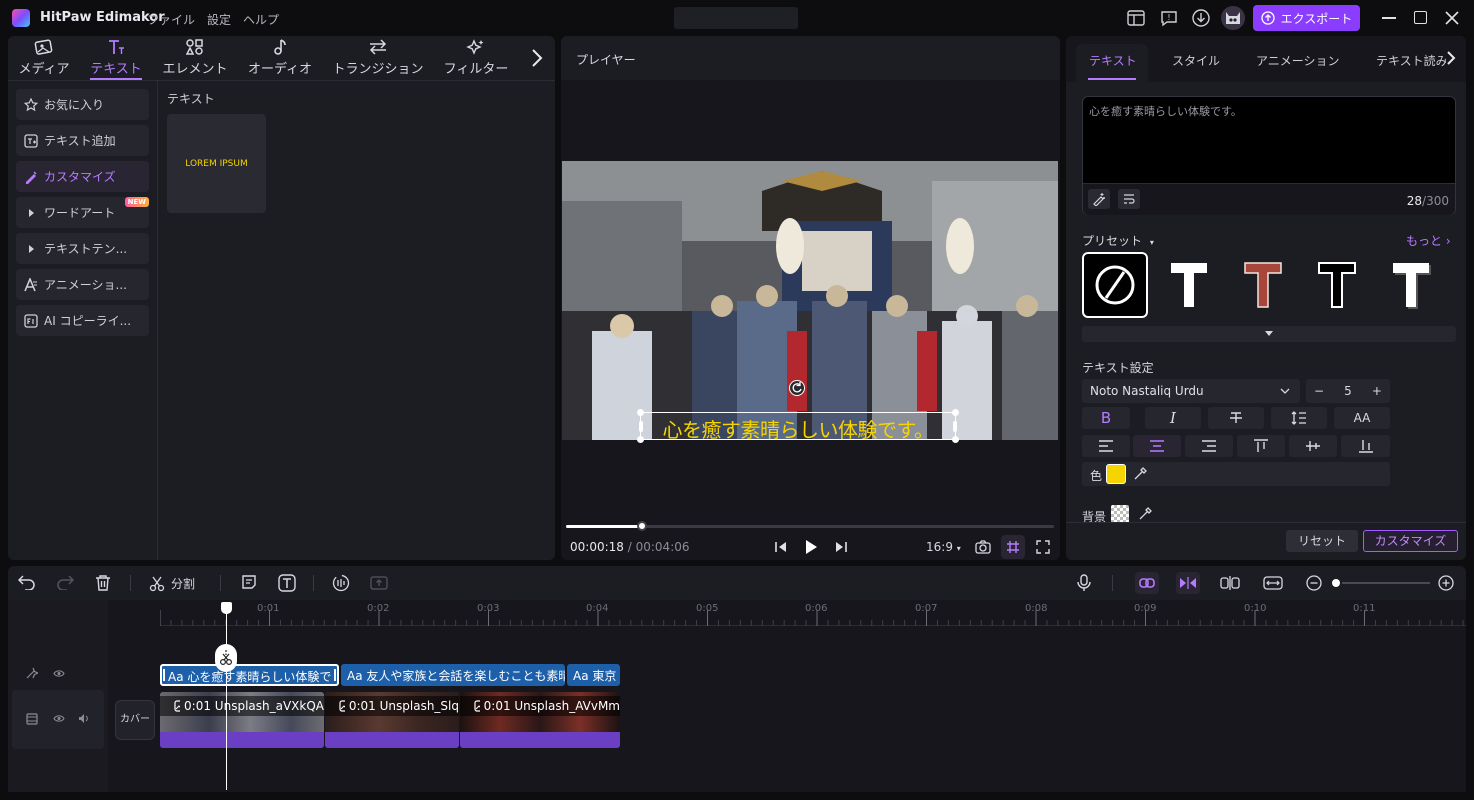  I want to click on text-template-card: LOREM IPSUM, so click(216, 163).